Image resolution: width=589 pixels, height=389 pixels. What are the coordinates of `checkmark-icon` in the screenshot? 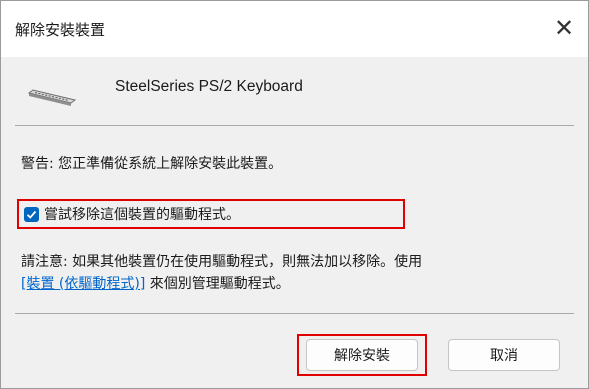 It's located at (31, 214).